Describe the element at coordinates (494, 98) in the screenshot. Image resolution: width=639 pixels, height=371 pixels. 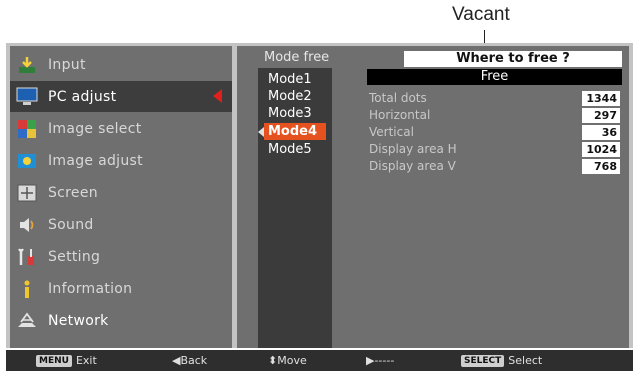
I see `info-row-total-dots: Total dots 1344` at that location.